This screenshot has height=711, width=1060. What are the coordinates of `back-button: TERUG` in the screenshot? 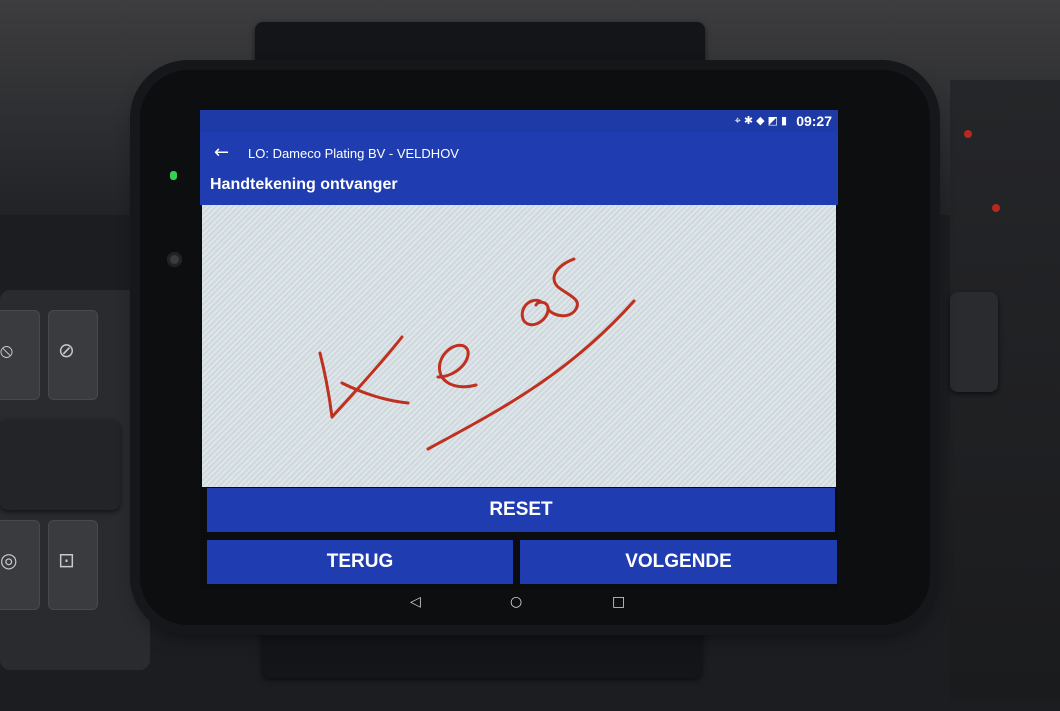 It's located at (360, 562).